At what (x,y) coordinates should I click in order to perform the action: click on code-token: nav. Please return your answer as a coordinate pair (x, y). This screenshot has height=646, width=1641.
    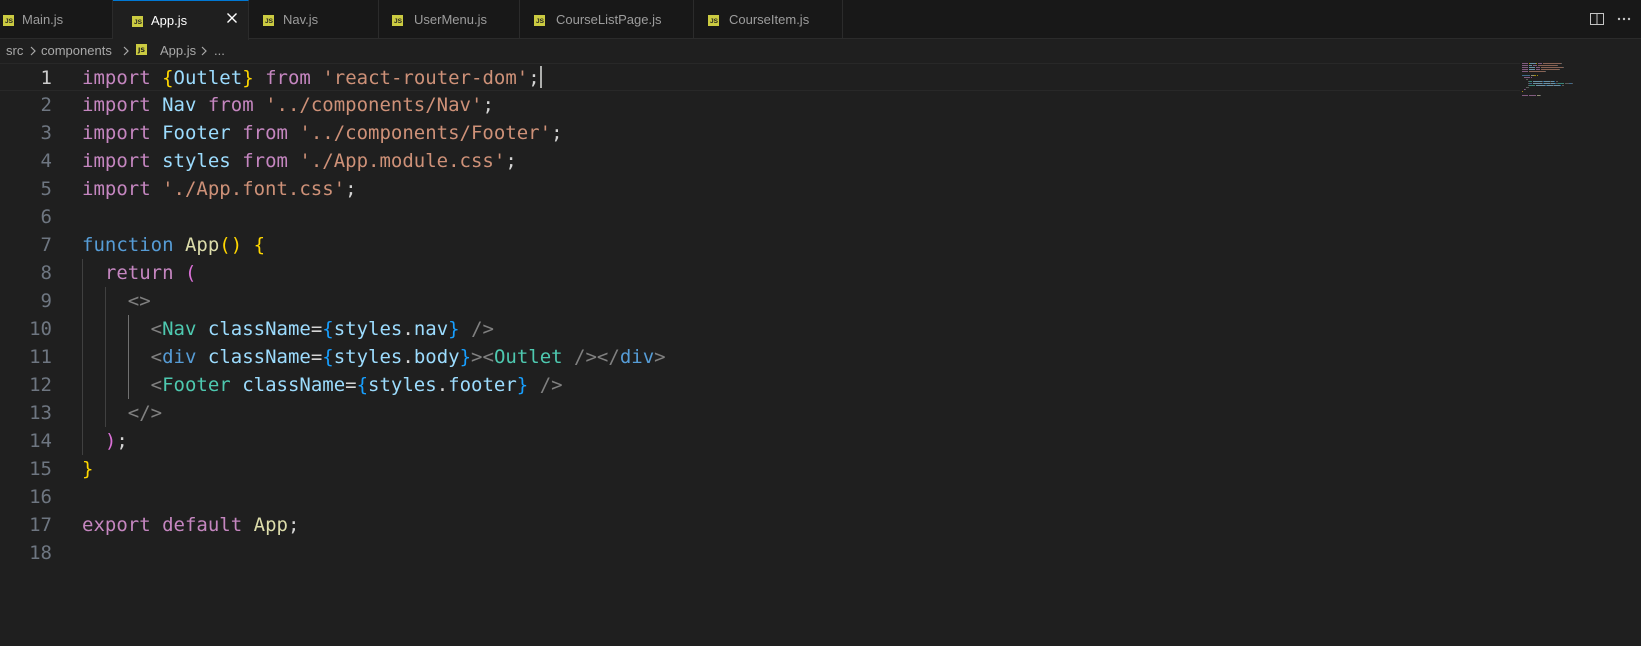
    Looking at the image, I should click on (431, 329).